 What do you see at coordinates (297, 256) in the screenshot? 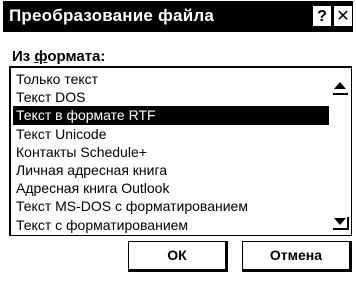
I see `cancel-button: Отмена` at bounding box center [297, 256].